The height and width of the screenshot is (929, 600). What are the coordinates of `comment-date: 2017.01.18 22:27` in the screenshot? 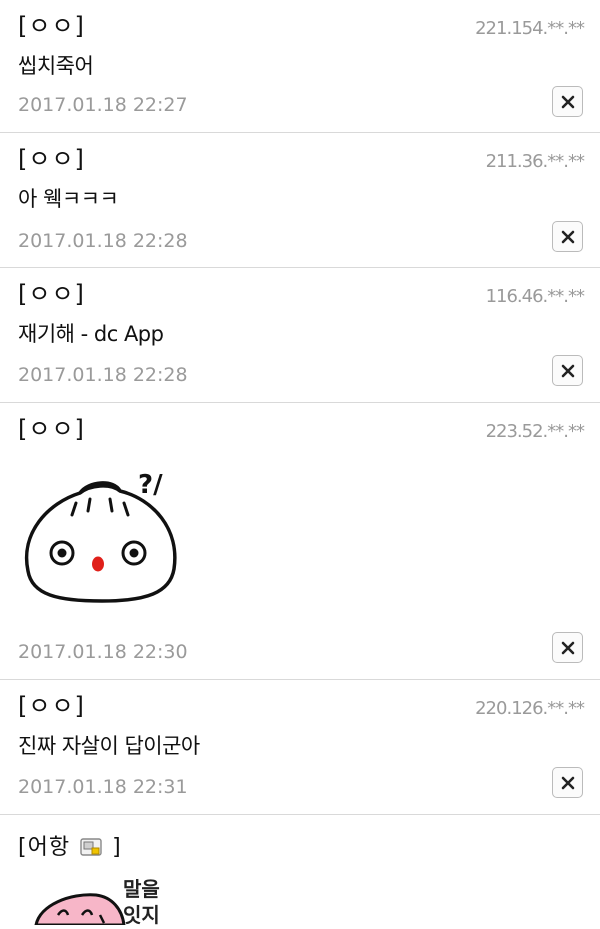 It's located at (103, 105).